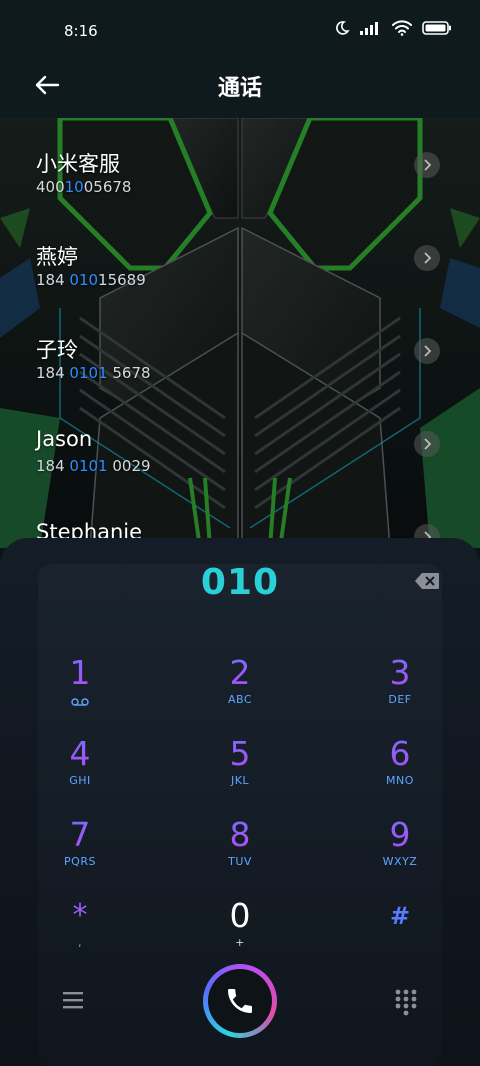 Image resolution: width=480 pixels, height=1066 pixels. I want to click on phone-icon, so click(240, 1001).